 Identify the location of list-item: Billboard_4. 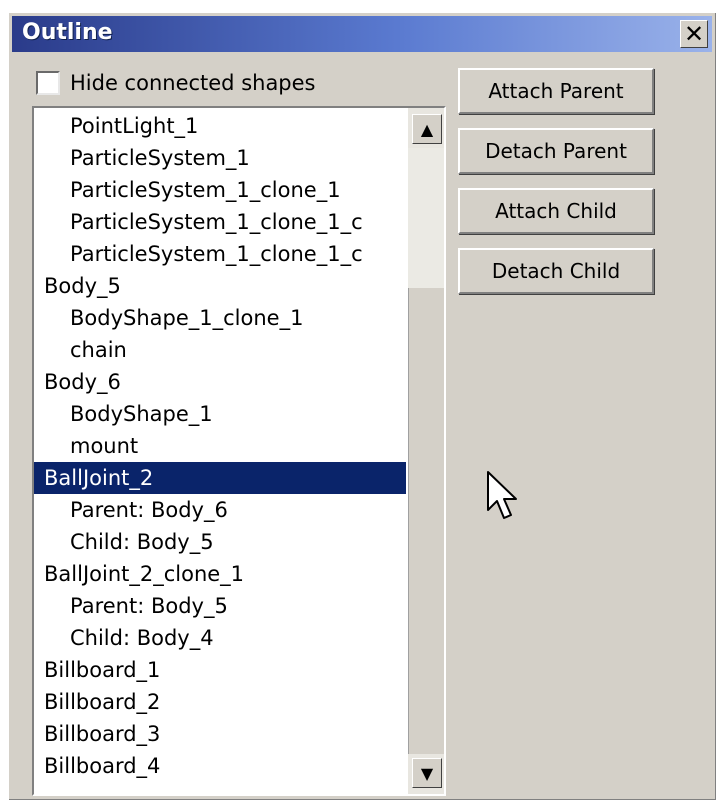
(220, 766).